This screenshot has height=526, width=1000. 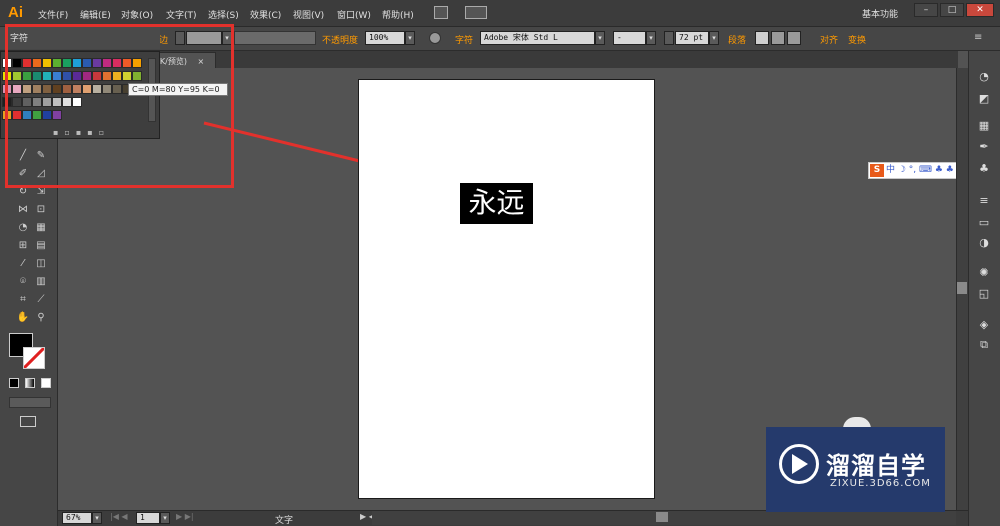 What do you see at coordinates (984, 169) in the screenshot?
I see `symbols-panel-icon: ♣` at bounding box center [984, 169].